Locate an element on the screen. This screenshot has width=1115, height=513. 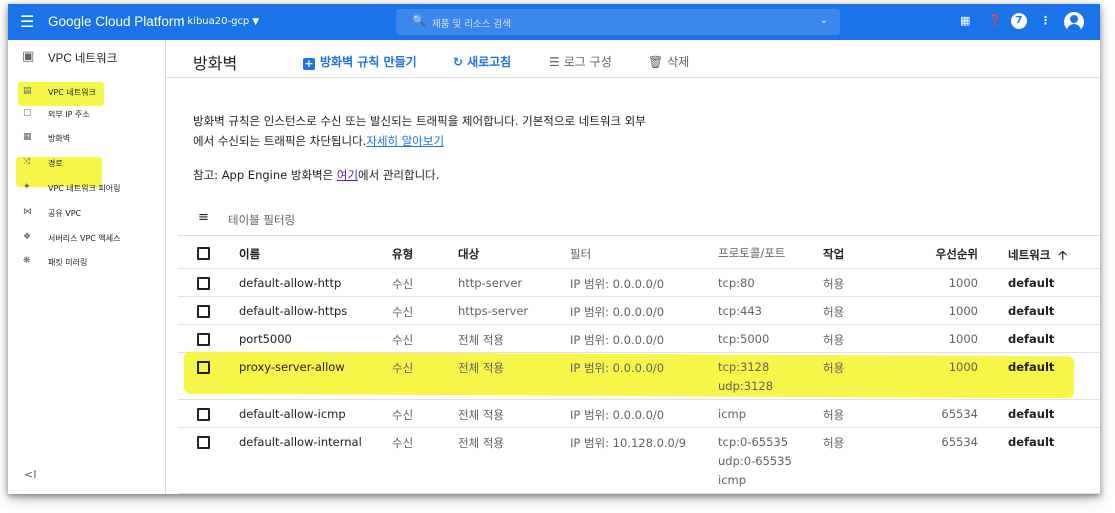
hamburger-menu-icon: ☰ is located at coordinates (27, 22).